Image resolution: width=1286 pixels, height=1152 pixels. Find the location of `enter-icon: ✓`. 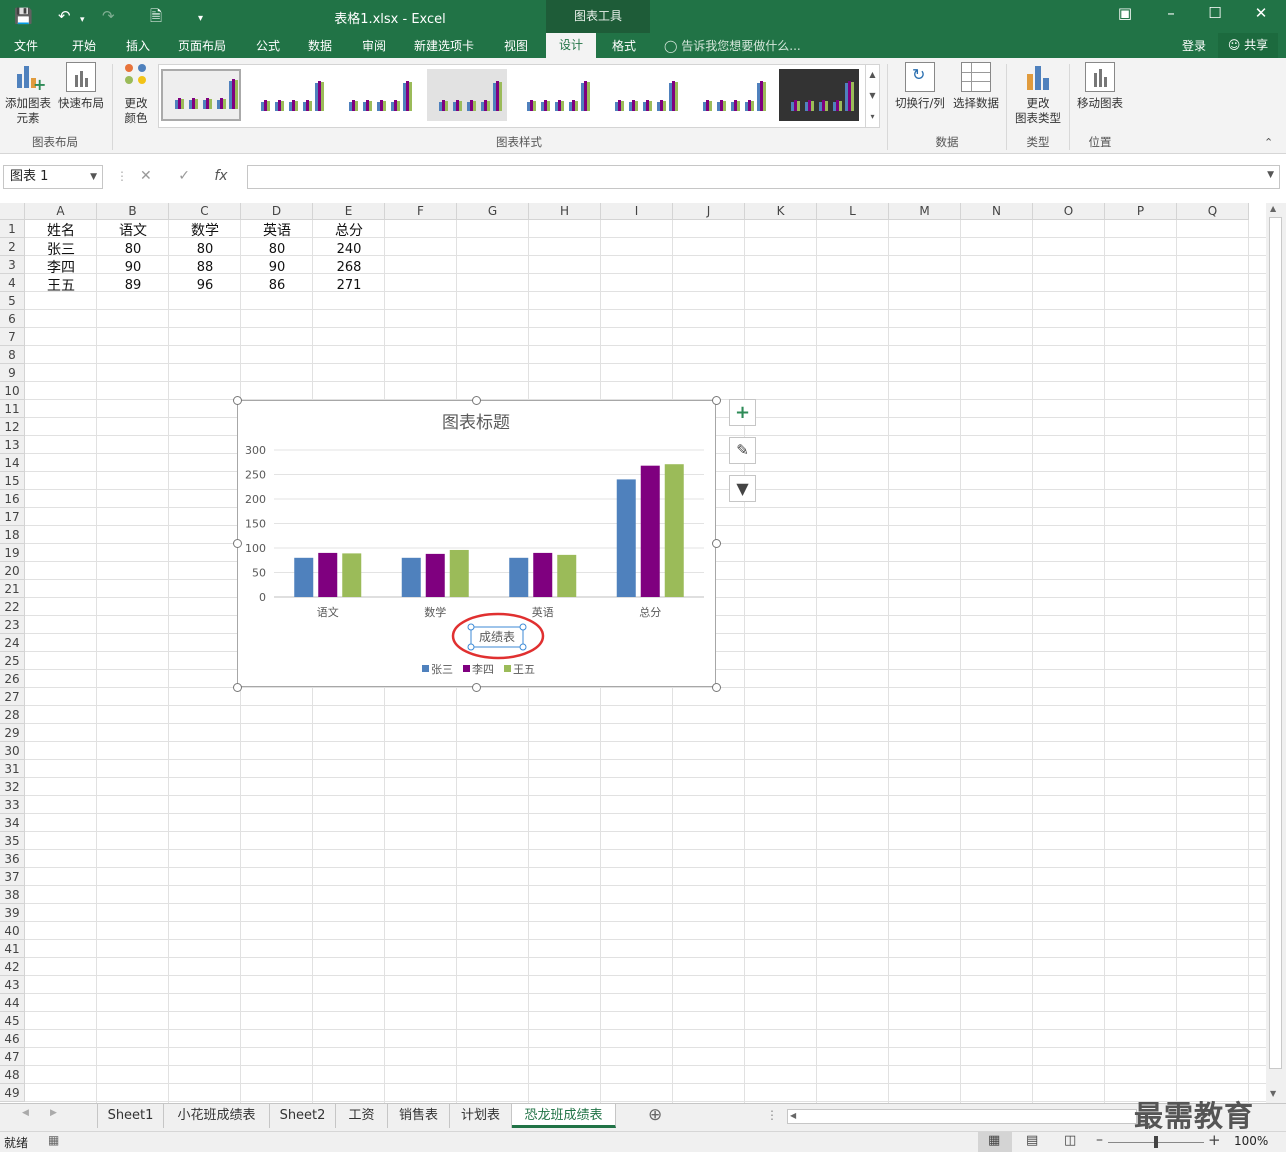

enter-icon: ✓ is located at coordinates (184, 176).